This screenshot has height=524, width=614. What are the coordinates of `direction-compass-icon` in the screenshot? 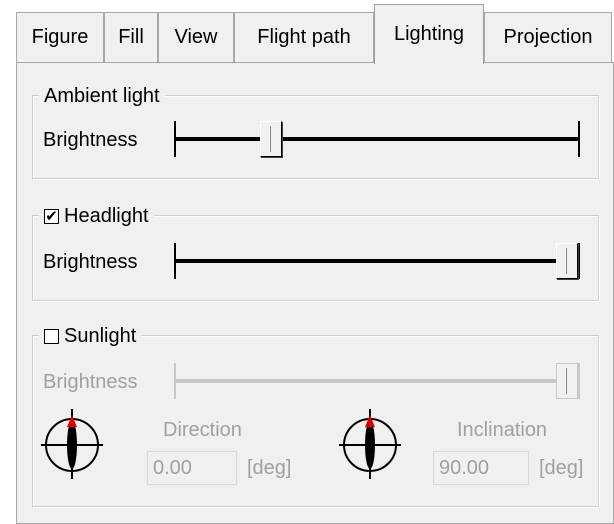 It's located at (72, 443).